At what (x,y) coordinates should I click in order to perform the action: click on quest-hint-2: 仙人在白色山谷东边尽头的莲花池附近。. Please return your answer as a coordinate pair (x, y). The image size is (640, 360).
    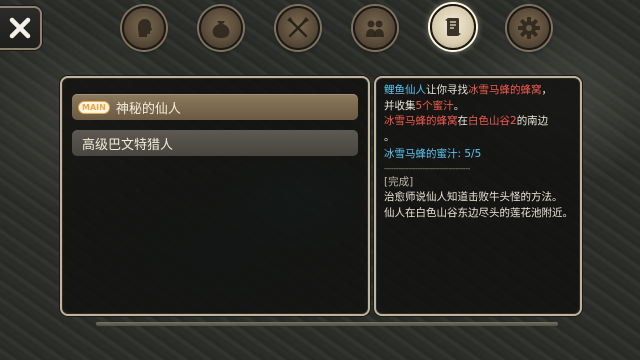
    Looking at the image, I should click on (478, 212).